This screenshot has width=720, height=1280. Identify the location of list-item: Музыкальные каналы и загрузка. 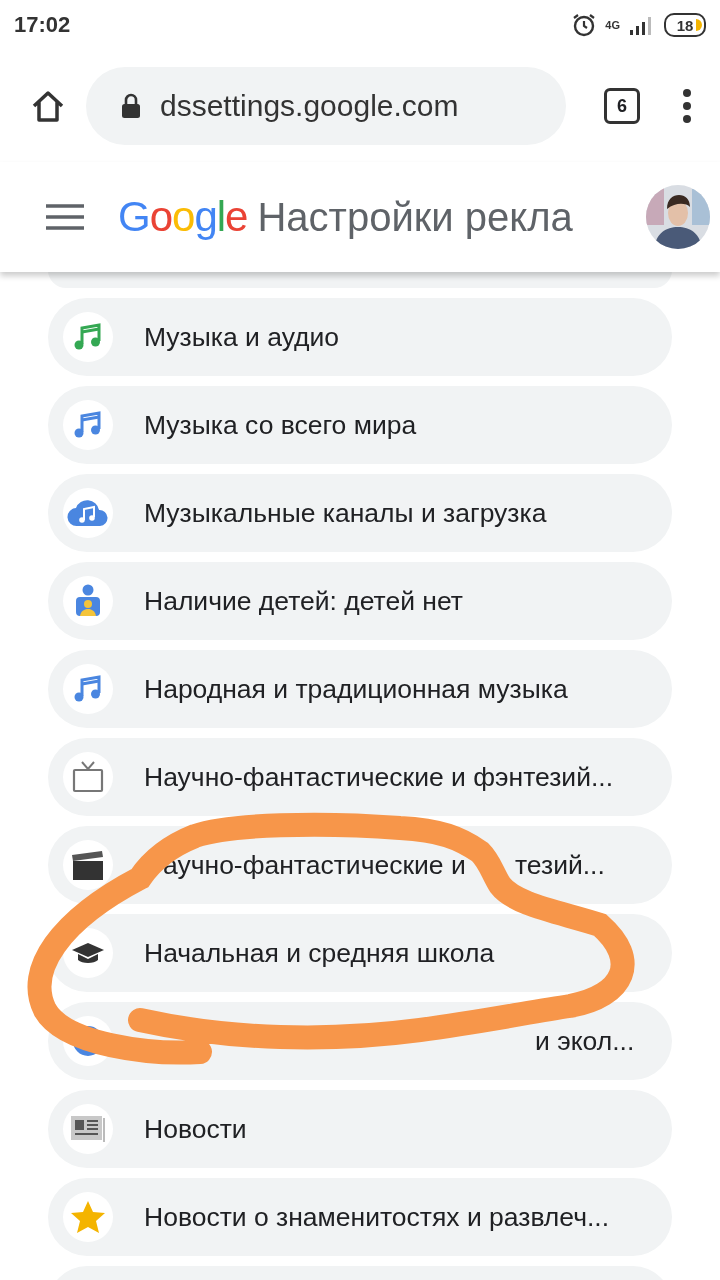
(360, 513).